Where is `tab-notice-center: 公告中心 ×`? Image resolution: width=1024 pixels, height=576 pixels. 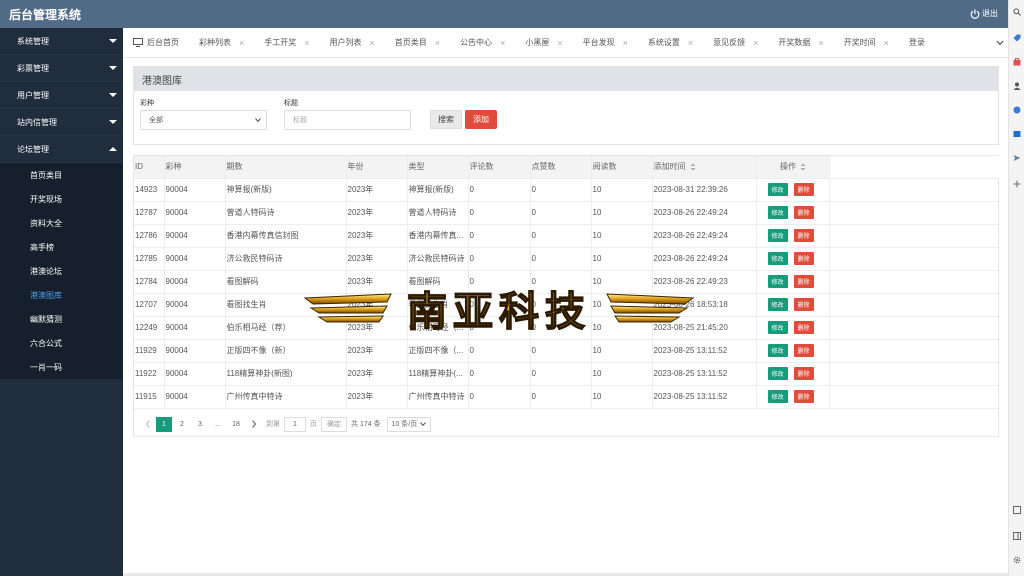 tab-notice-center: 公告中心 × is located at coordinates (482, 42).